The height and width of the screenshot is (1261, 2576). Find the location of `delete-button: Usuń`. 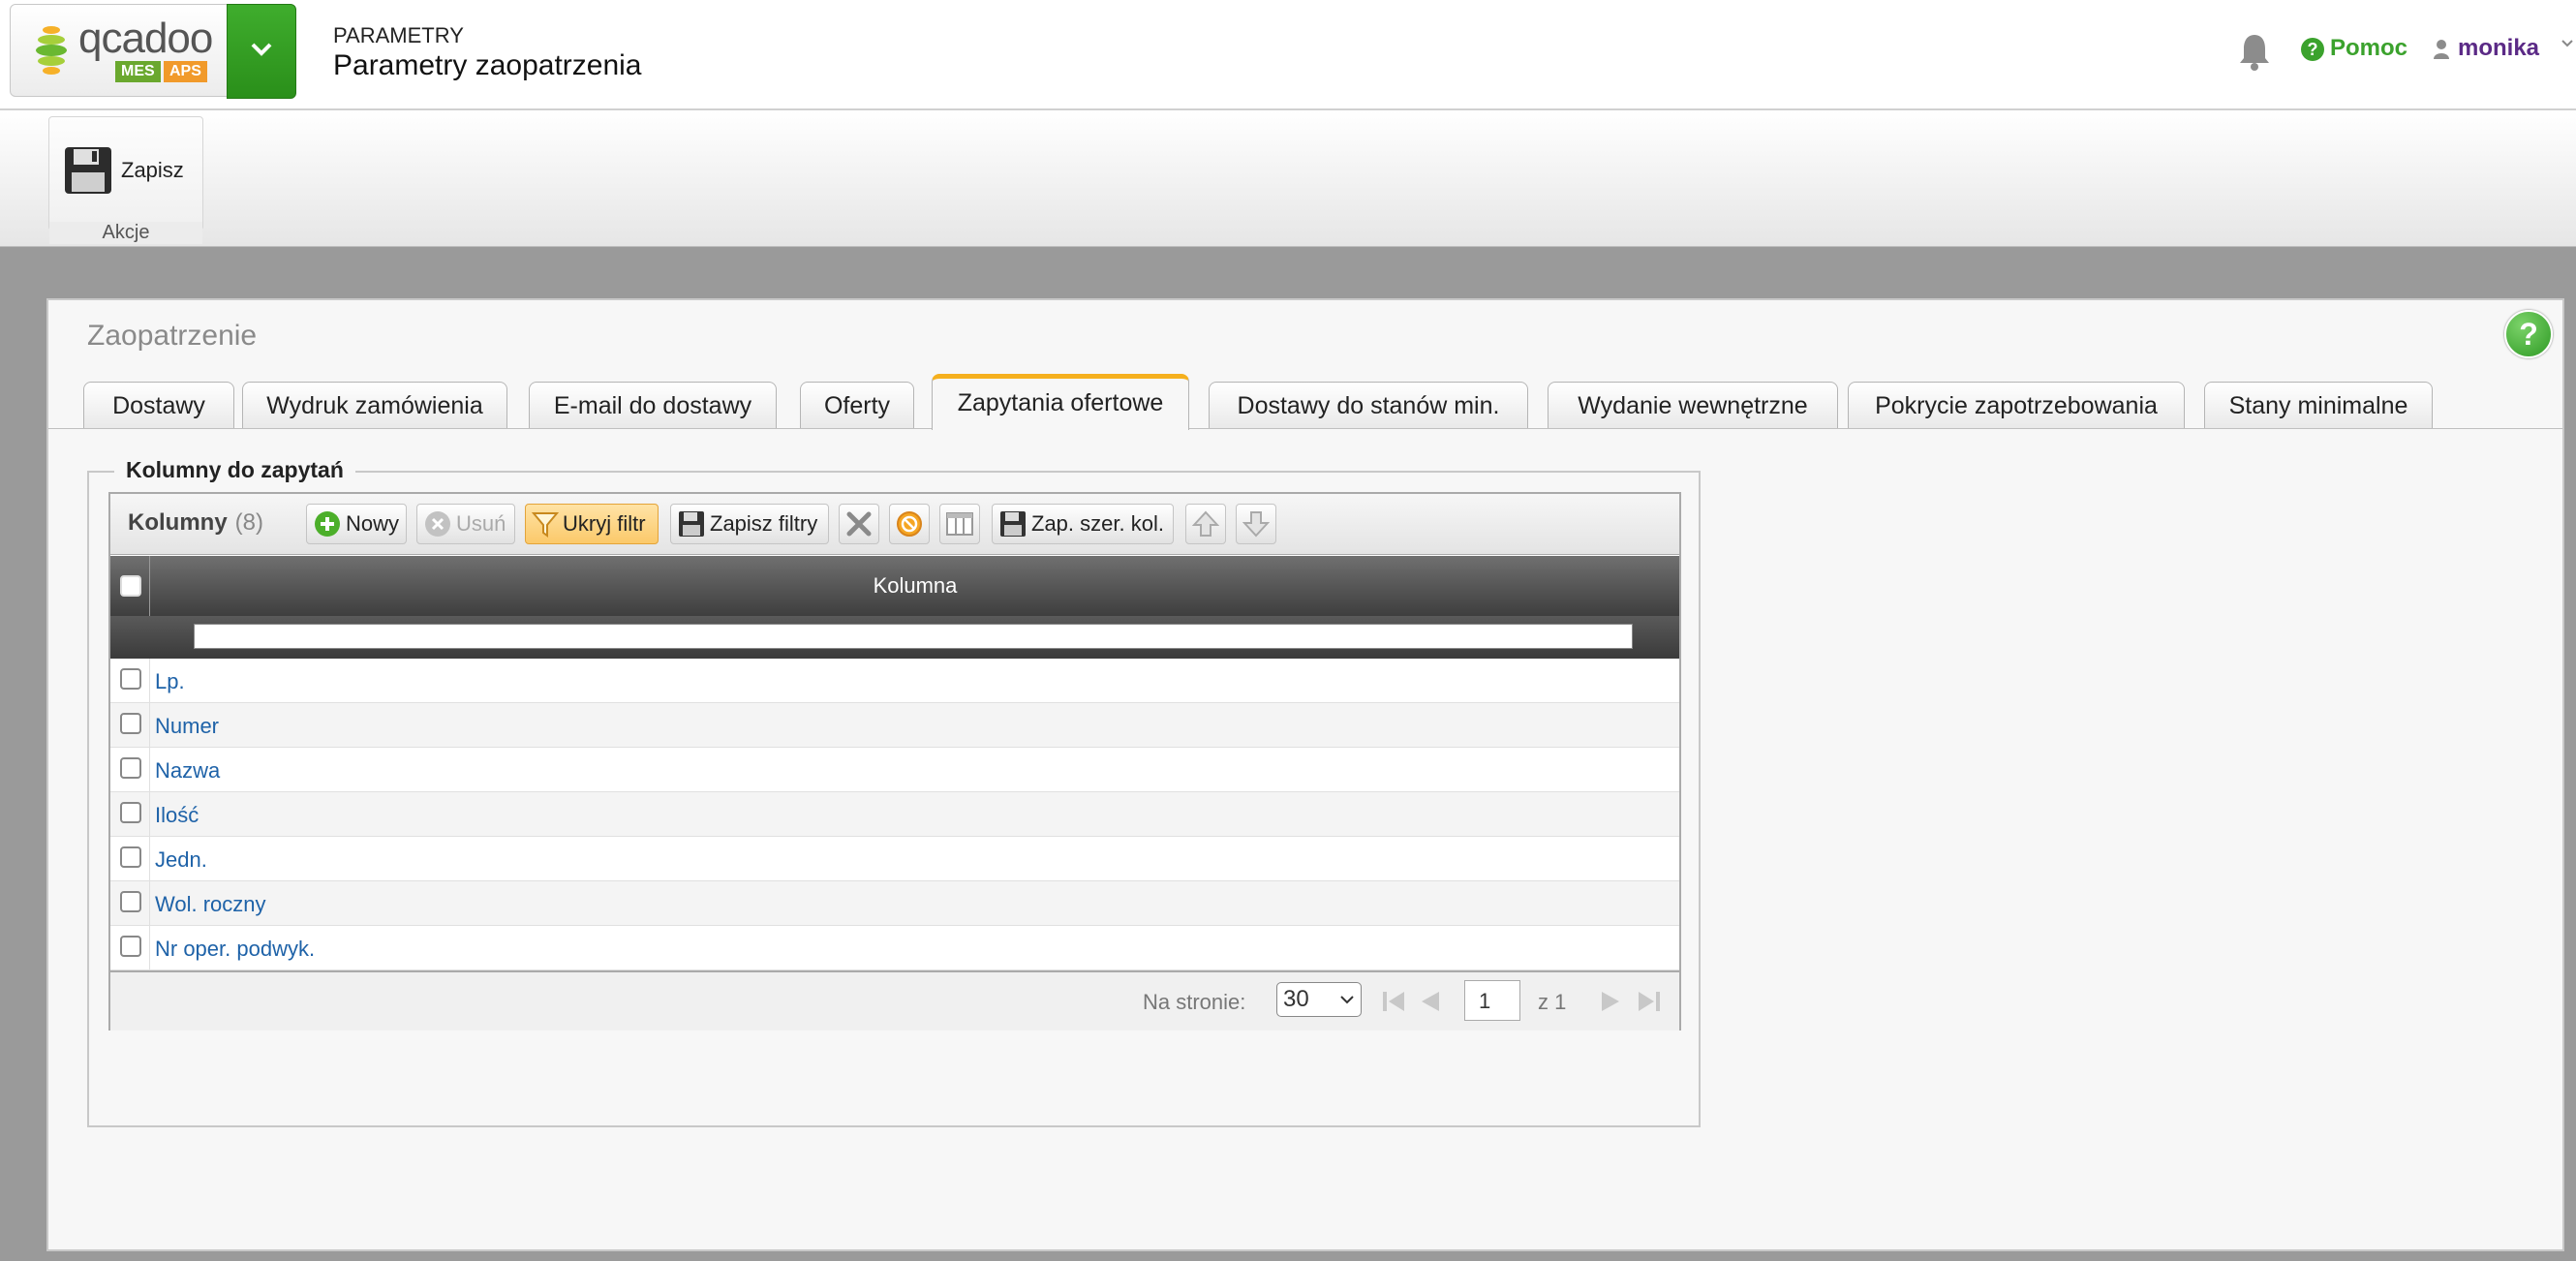

delete-button: Usuń is located at coordinates (465, 524).